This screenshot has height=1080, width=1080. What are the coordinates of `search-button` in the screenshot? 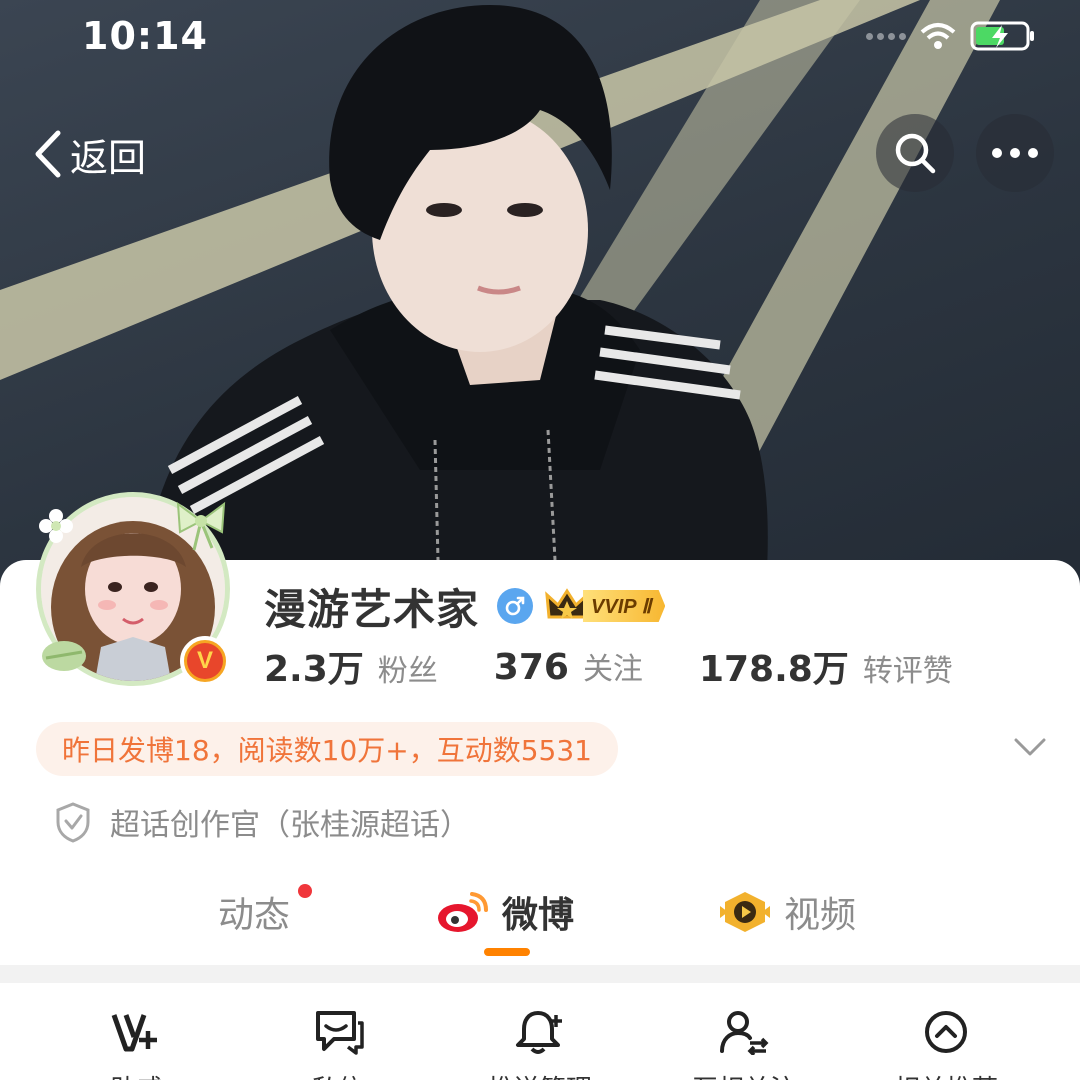 It's located at (915, 153).